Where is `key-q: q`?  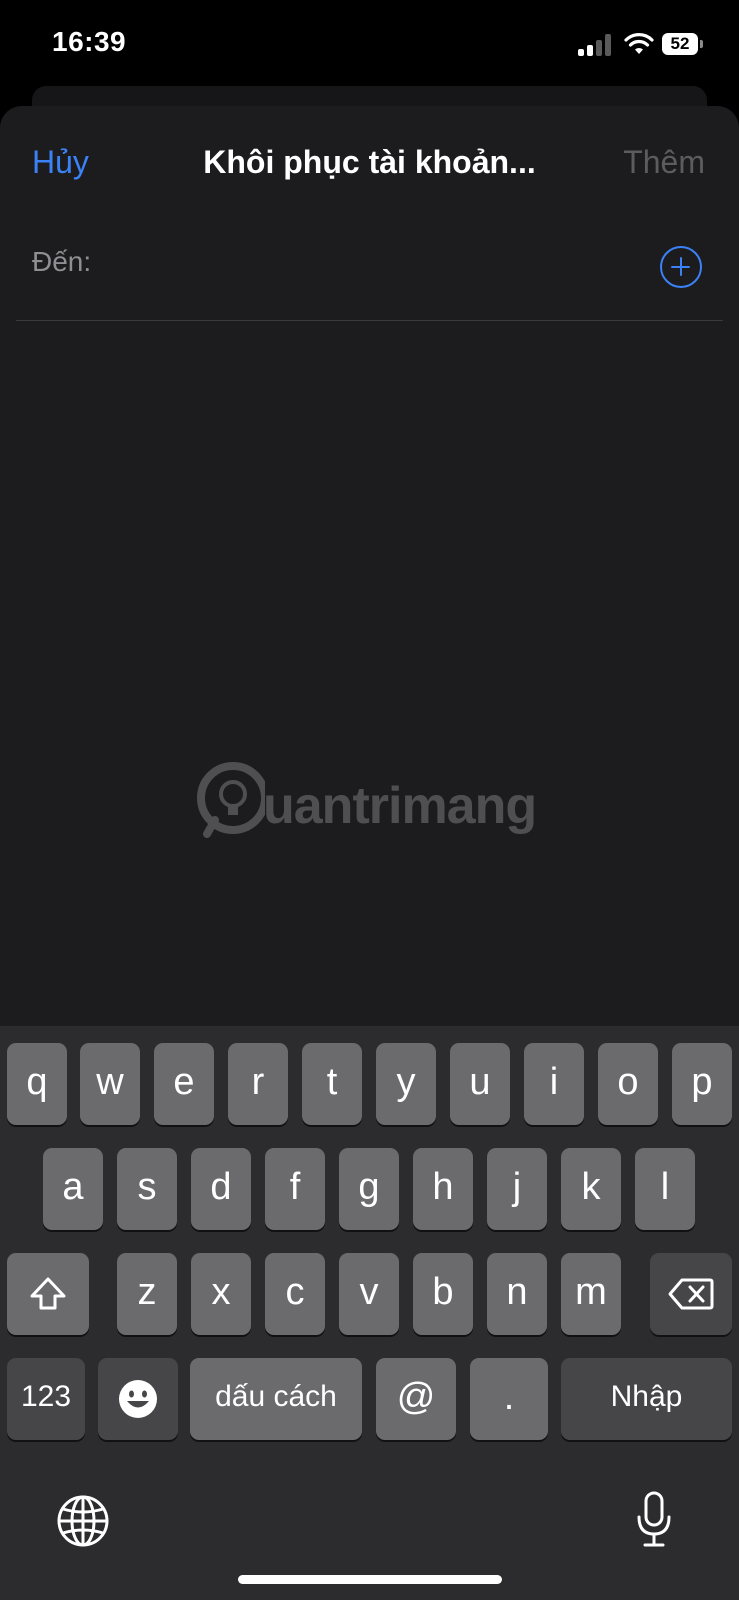
key-q: q is located at coordinates (37, 1084).